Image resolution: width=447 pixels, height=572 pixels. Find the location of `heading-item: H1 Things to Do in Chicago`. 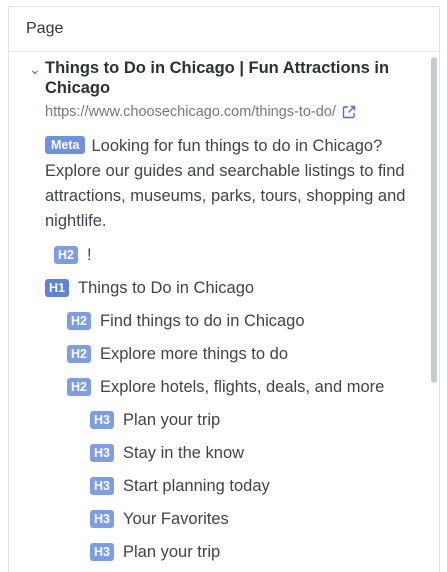

heading-item: H1 Things to Do in Chicago is located at coordinates (149, 288).